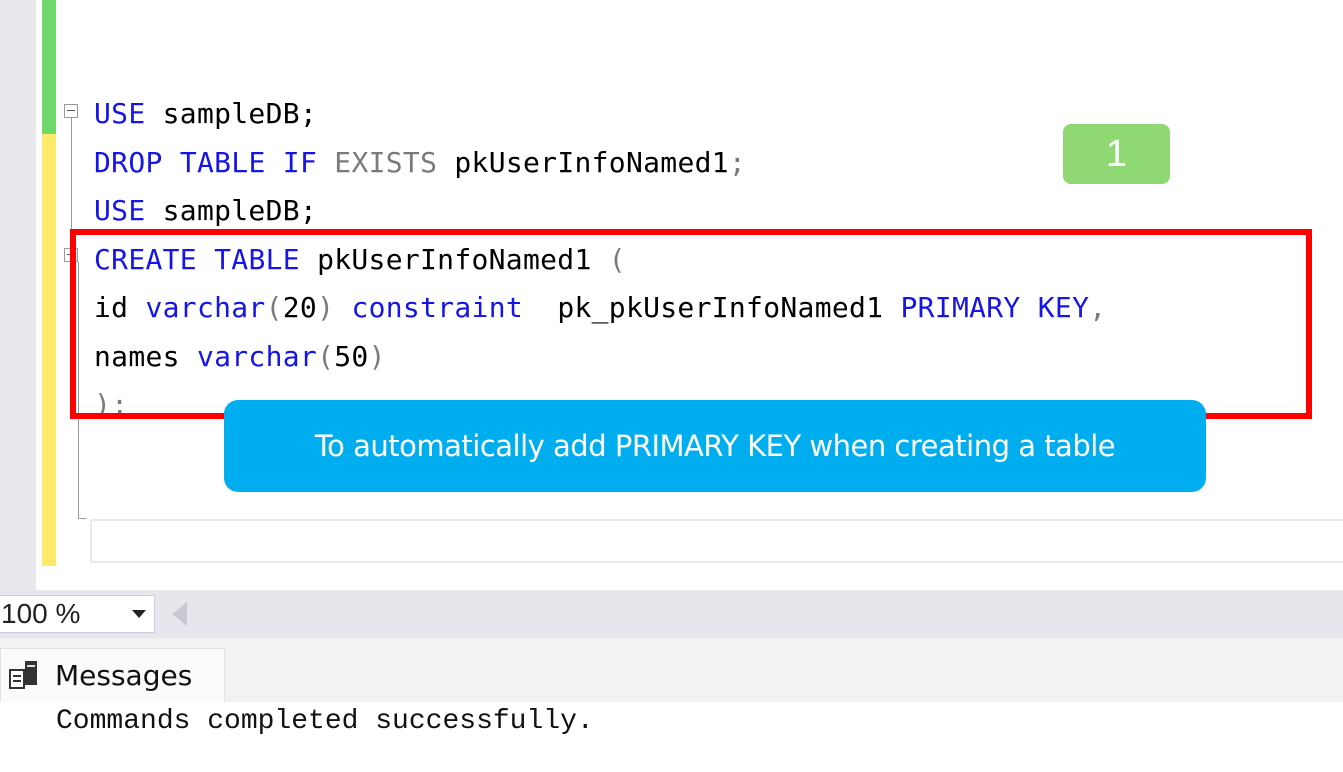 Image resolution: width=1343 pixels, height=772 pixels. Describe the element at coordinates (600, 114) in the screenshot. I see `code-line: USE sampleDB;` at that location.